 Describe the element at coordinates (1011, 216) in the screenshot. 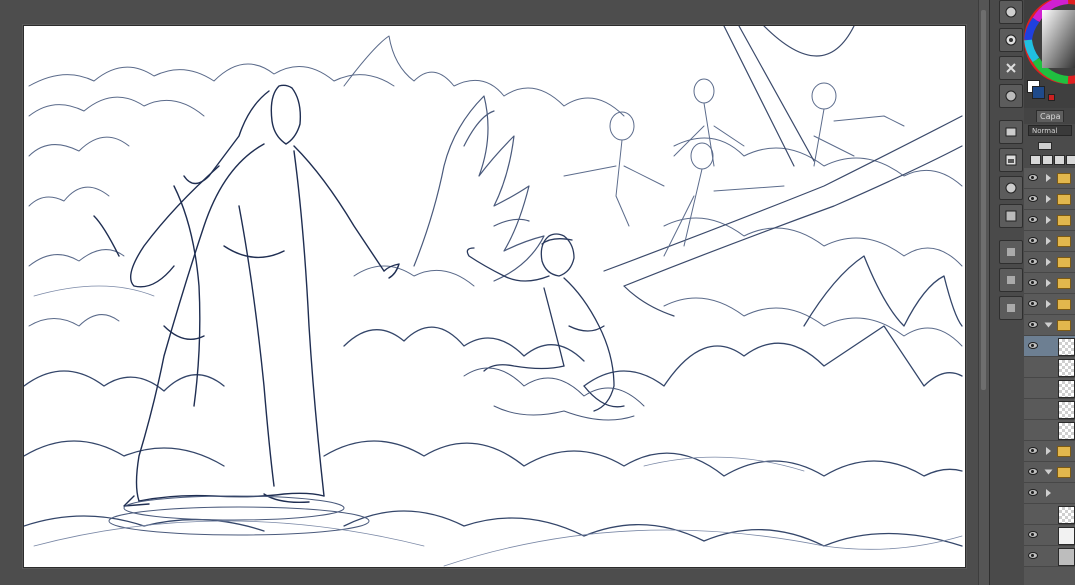

I see `text-tool-icon` at that location.